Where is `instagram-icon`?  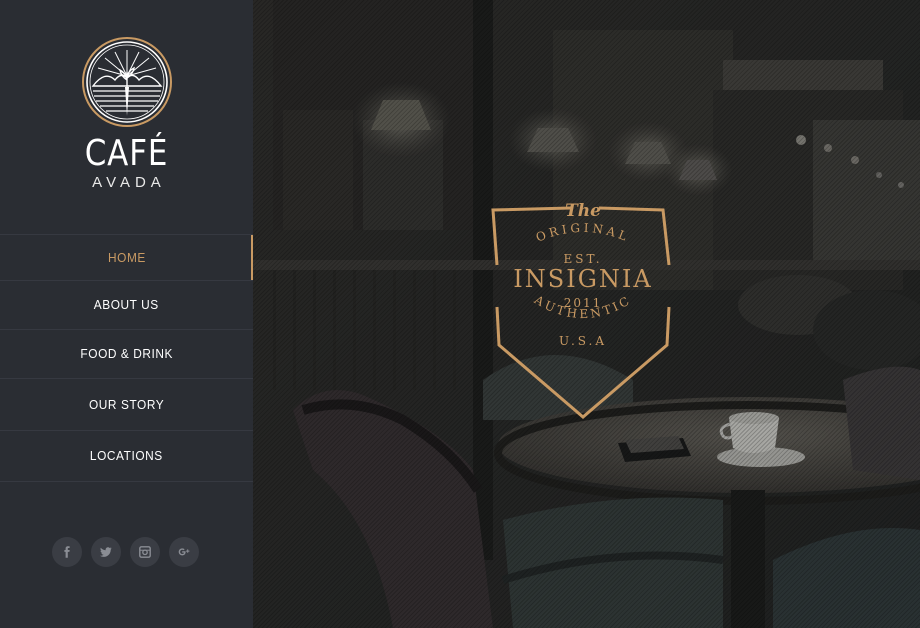
instagram-icon is located at coordinates (145, 552).